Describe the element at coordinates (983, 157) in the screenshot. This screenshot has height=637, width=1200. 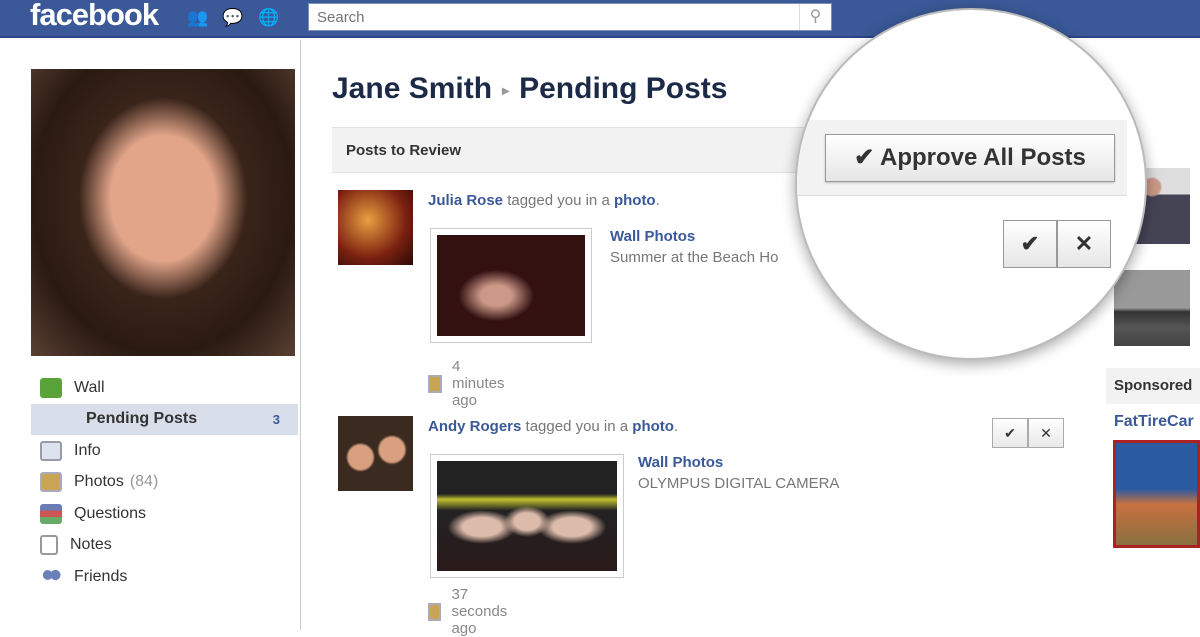
I see `approve-all-label: Approve All Posts` at that location.